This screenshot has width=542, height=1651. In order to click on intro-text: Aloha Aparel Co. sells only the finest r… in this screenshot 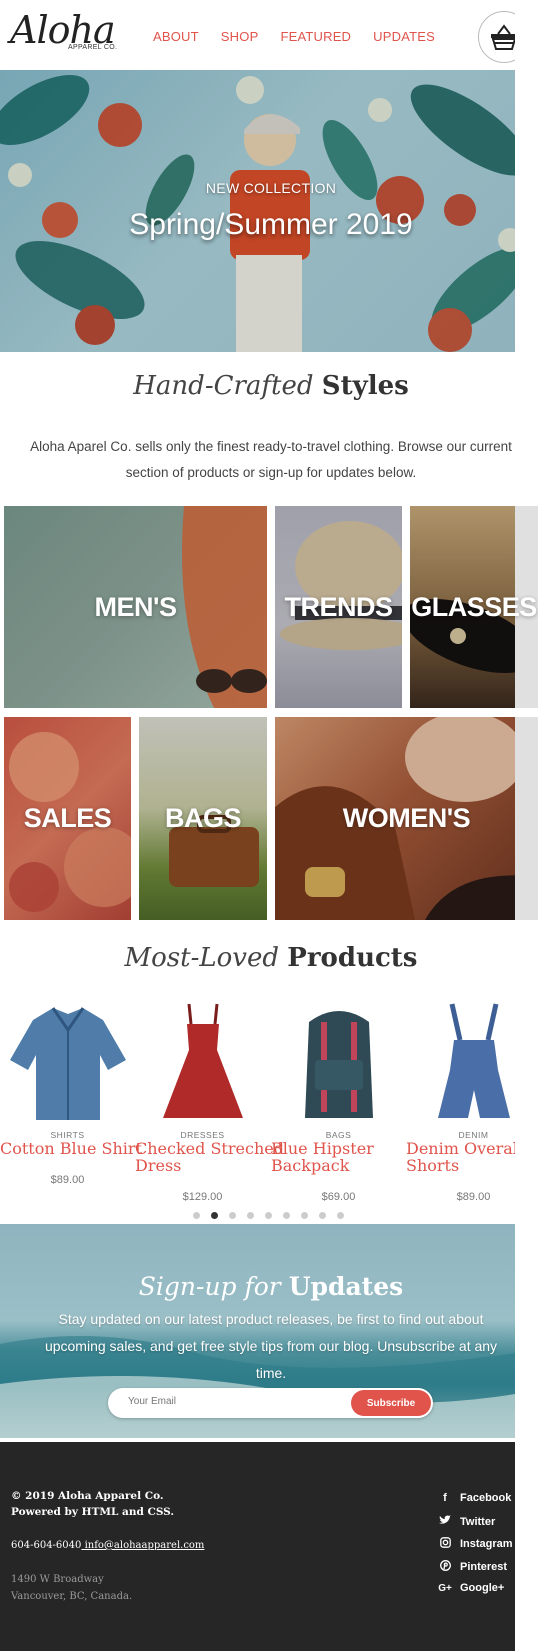, I will do `click(271, 459)`.